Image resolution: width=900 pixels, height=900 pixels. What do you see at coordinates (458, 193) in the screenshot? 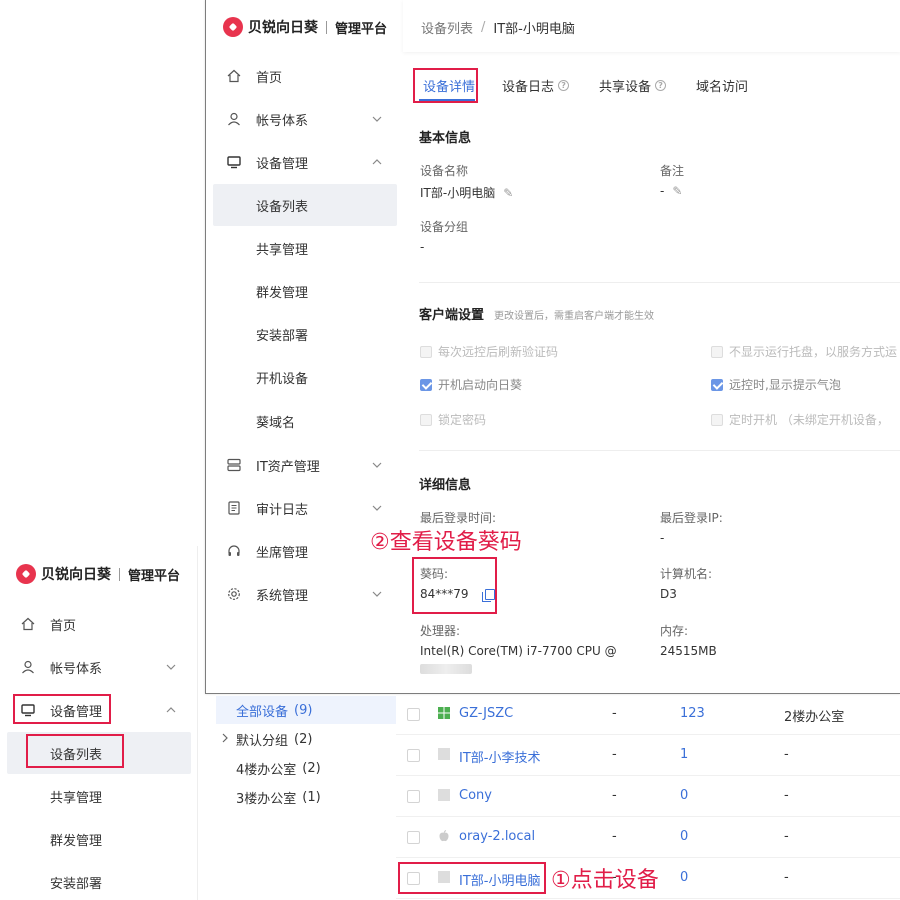
I see `device-name-value: IT部-小明电脑` at bounding box center [458, 193].